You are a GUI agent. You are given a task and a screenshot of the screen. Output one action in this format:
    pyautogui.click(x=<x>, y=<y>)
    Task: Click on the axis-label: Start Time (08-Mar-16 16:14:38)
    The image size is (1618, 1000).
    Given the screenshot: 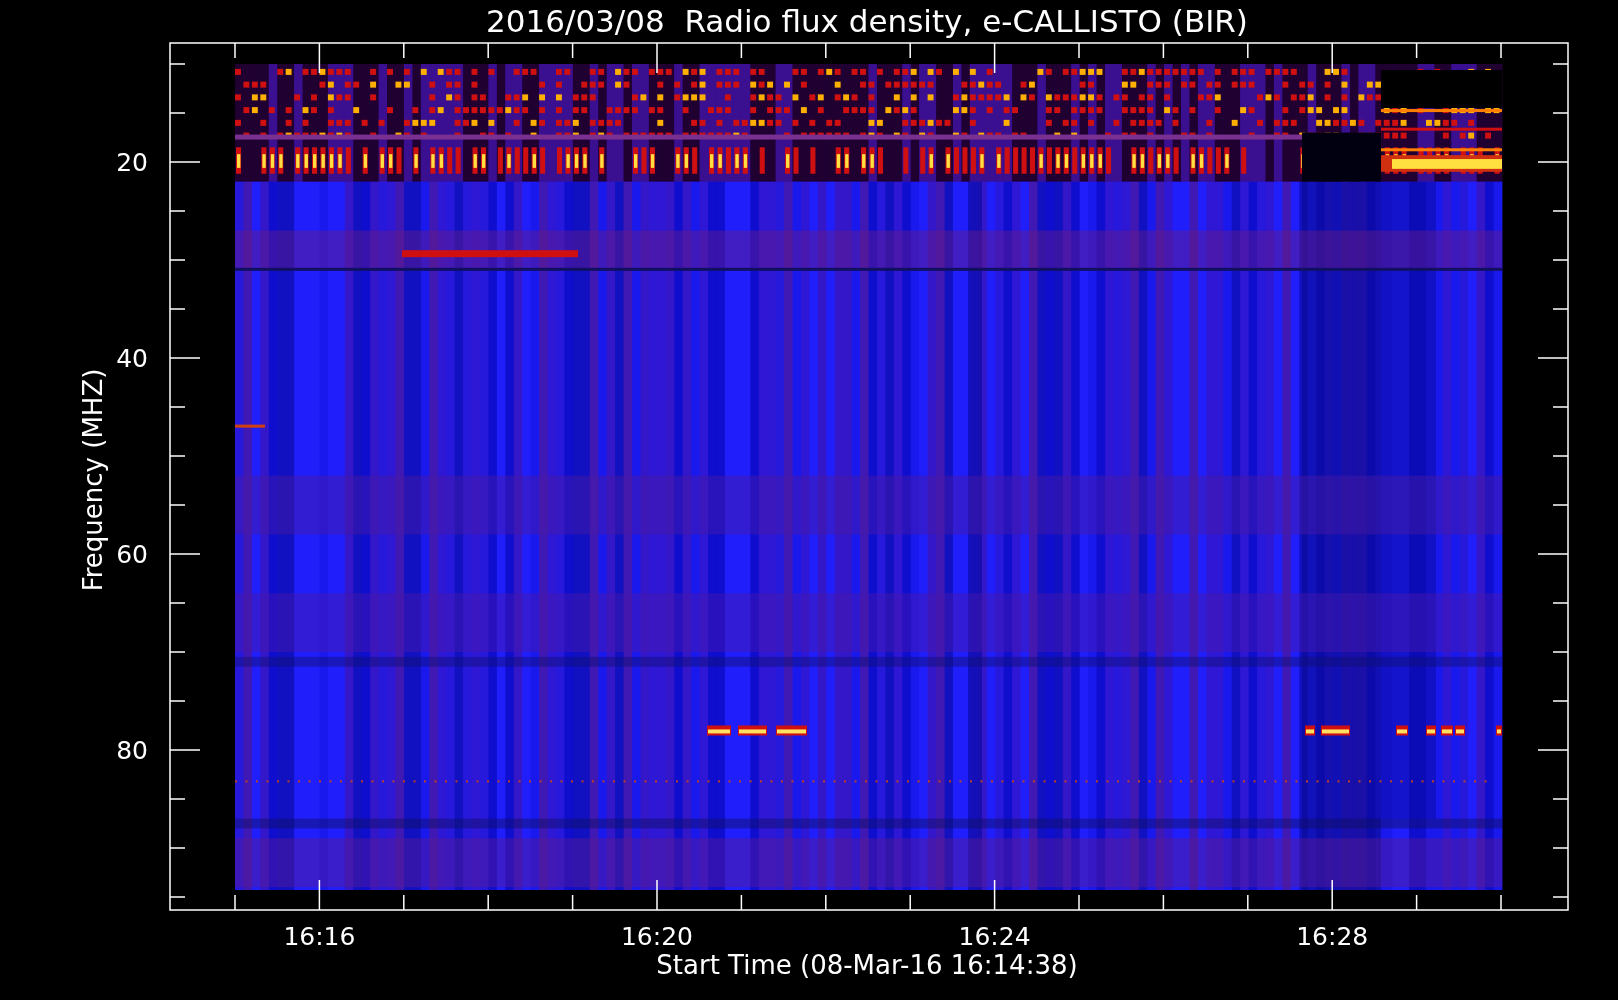 What is the action you would take?
    pyautogui.click(x=867, y=965)
    